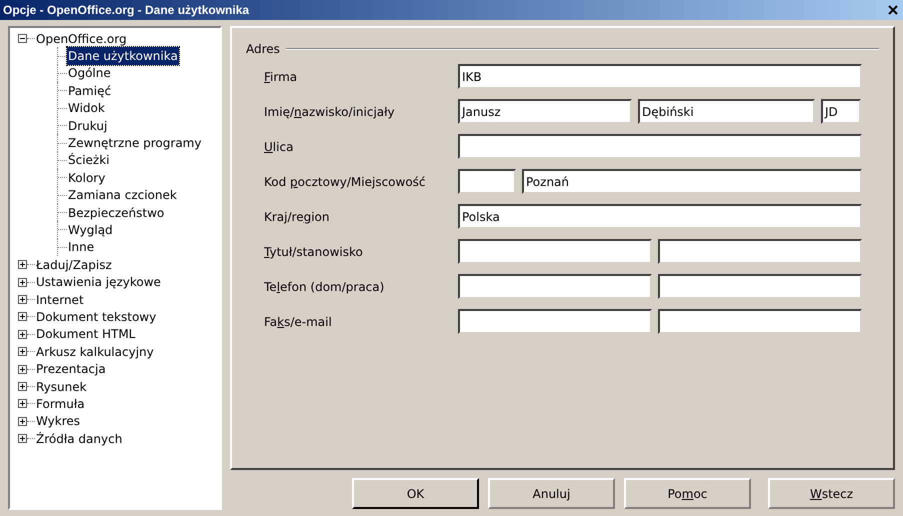 The height and width of the screenshot is (516, 903). I want to click on tree-item: Kolory, so click(86, 177).